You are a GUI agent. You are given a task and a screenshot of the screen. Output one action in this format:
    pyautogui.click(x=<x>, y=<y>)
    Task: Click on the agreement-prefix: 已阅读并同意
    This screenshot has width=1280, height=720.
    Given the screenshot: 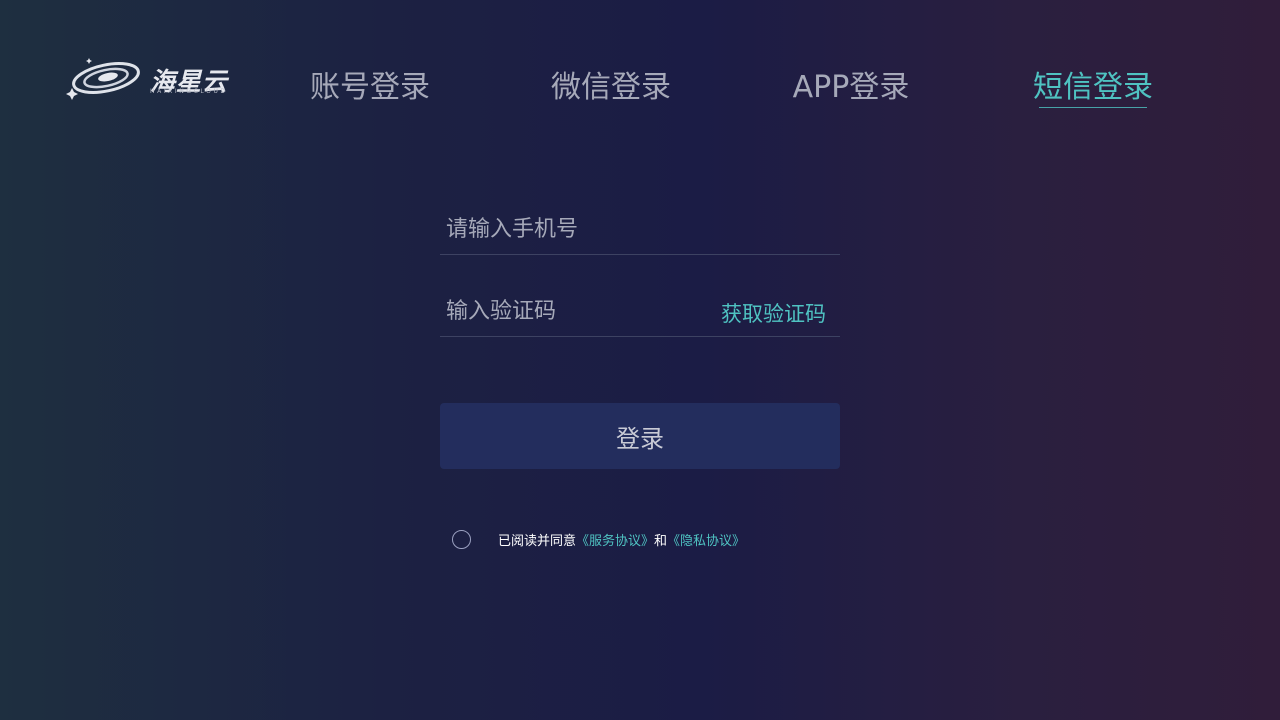 What is the action you would take?
    pyautogui.click(x=537, y=541)
    